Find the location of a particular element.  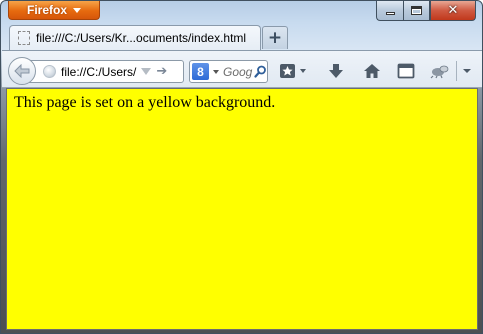

back-arrow-icon is located at coordinates (22, 71).